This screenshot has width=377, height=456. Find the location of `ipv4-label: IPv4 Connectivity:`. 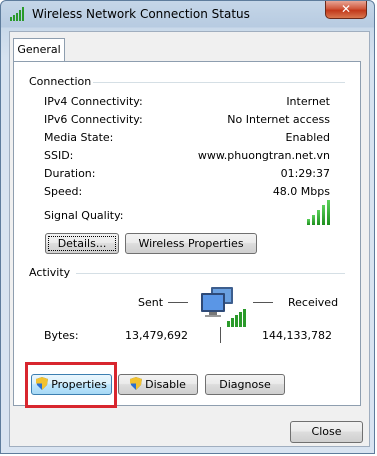

ipv4-label: IPv4 Connectivity: is located at coordinates (93, 101).